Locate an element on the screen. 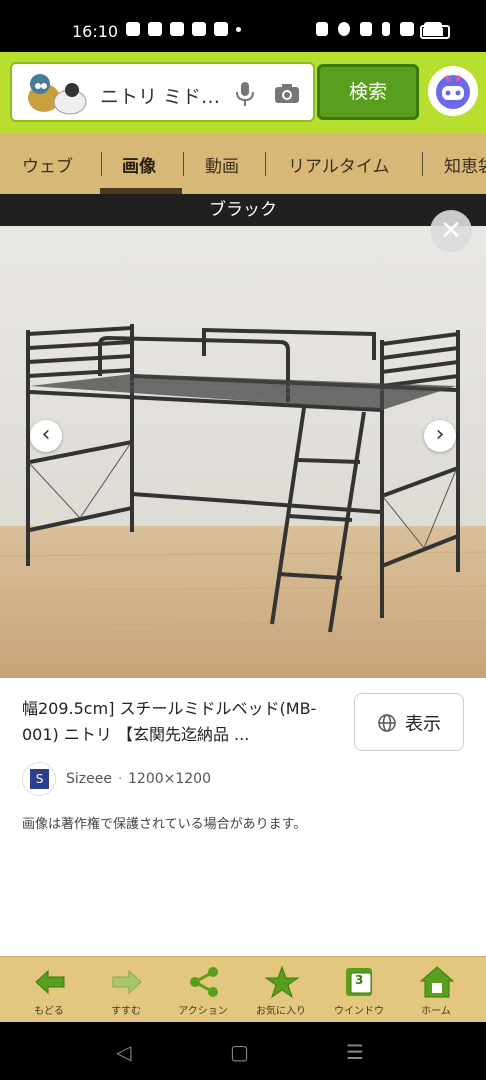  line-icon is located at coordinates (133, 29).